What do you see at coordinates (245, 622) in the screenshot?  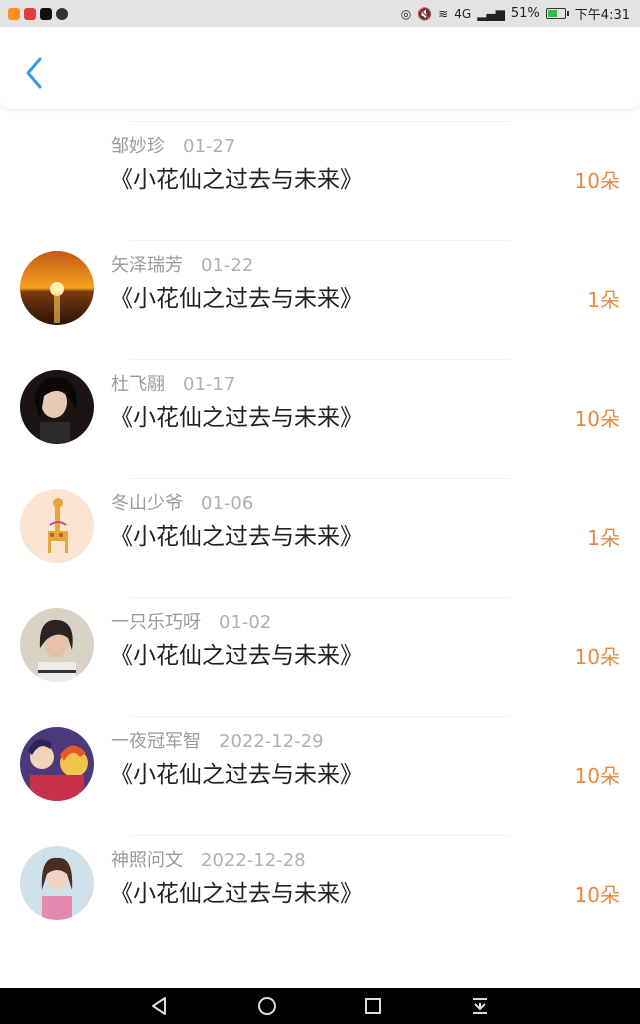 I see `gift-date: 01-02` at bounding box center [245, 622].